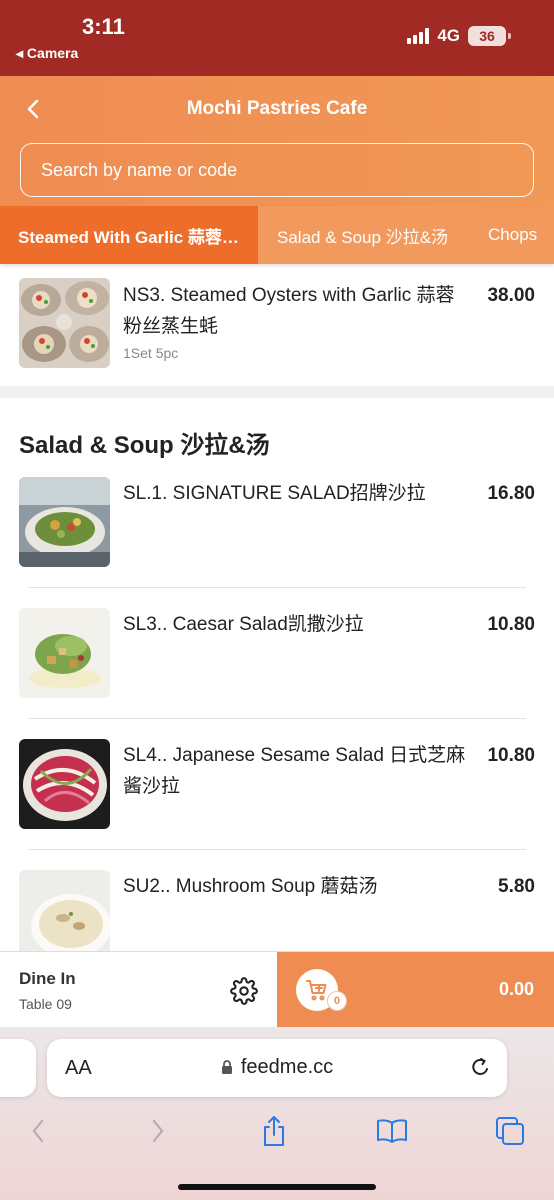 The image size is (554, 1200). I want to click on cart-button: 0 0.00, so click(415, 990).